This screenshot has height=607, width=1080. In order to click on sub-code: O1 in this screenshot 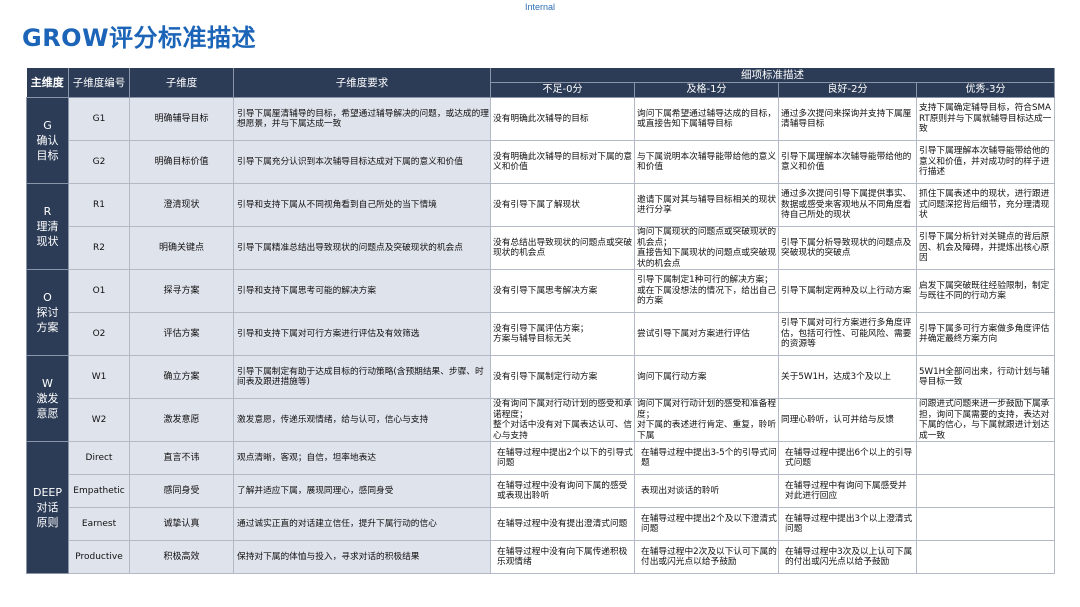, I will do `click(99, 291)`.